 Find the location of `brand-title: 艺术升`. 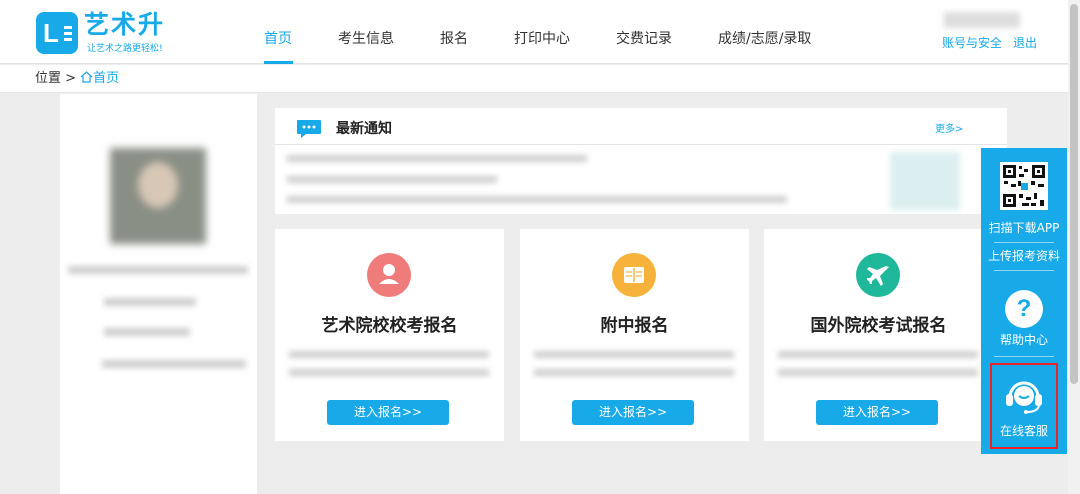

brand-title: 艺术升 is located at coordinates (125, 24).